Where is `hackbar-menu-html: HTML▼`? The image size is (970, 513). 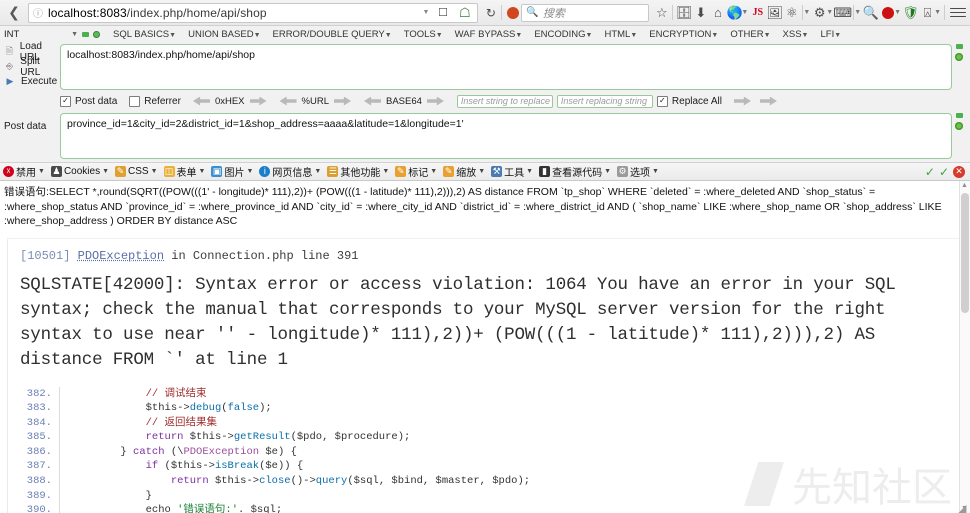 hackbar-menu-html: HTML▼ is located at coordinates (620, 34).